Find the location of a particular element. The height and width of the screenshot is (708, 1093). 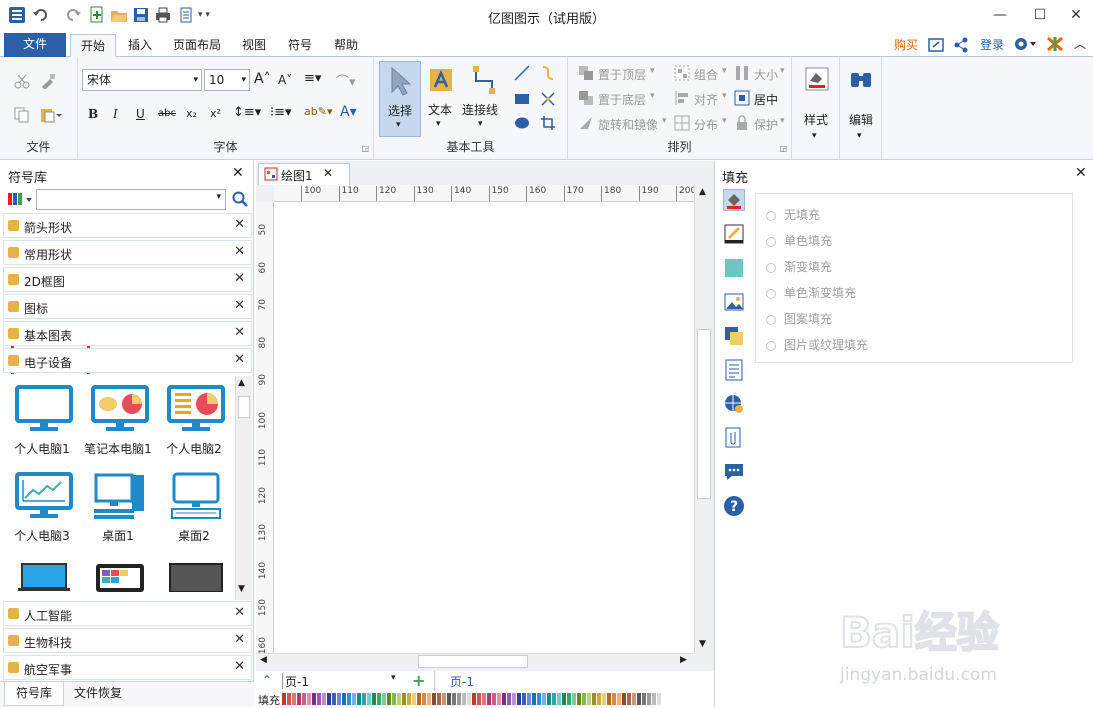

distribute-icon is located at coordinates (682, 123).